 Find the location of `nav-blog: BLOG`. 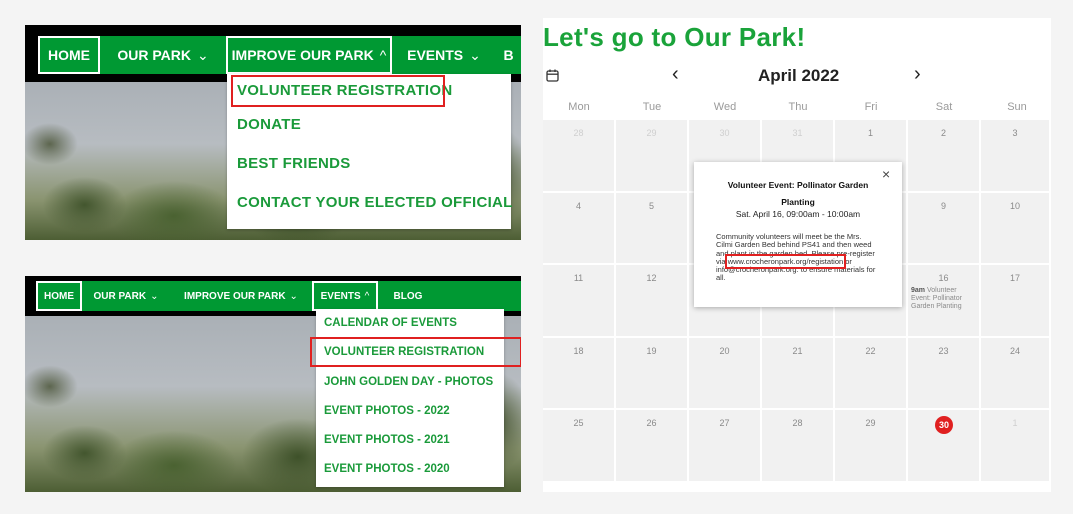

nav-blog: BLOG is located at coordinates (408, 296).